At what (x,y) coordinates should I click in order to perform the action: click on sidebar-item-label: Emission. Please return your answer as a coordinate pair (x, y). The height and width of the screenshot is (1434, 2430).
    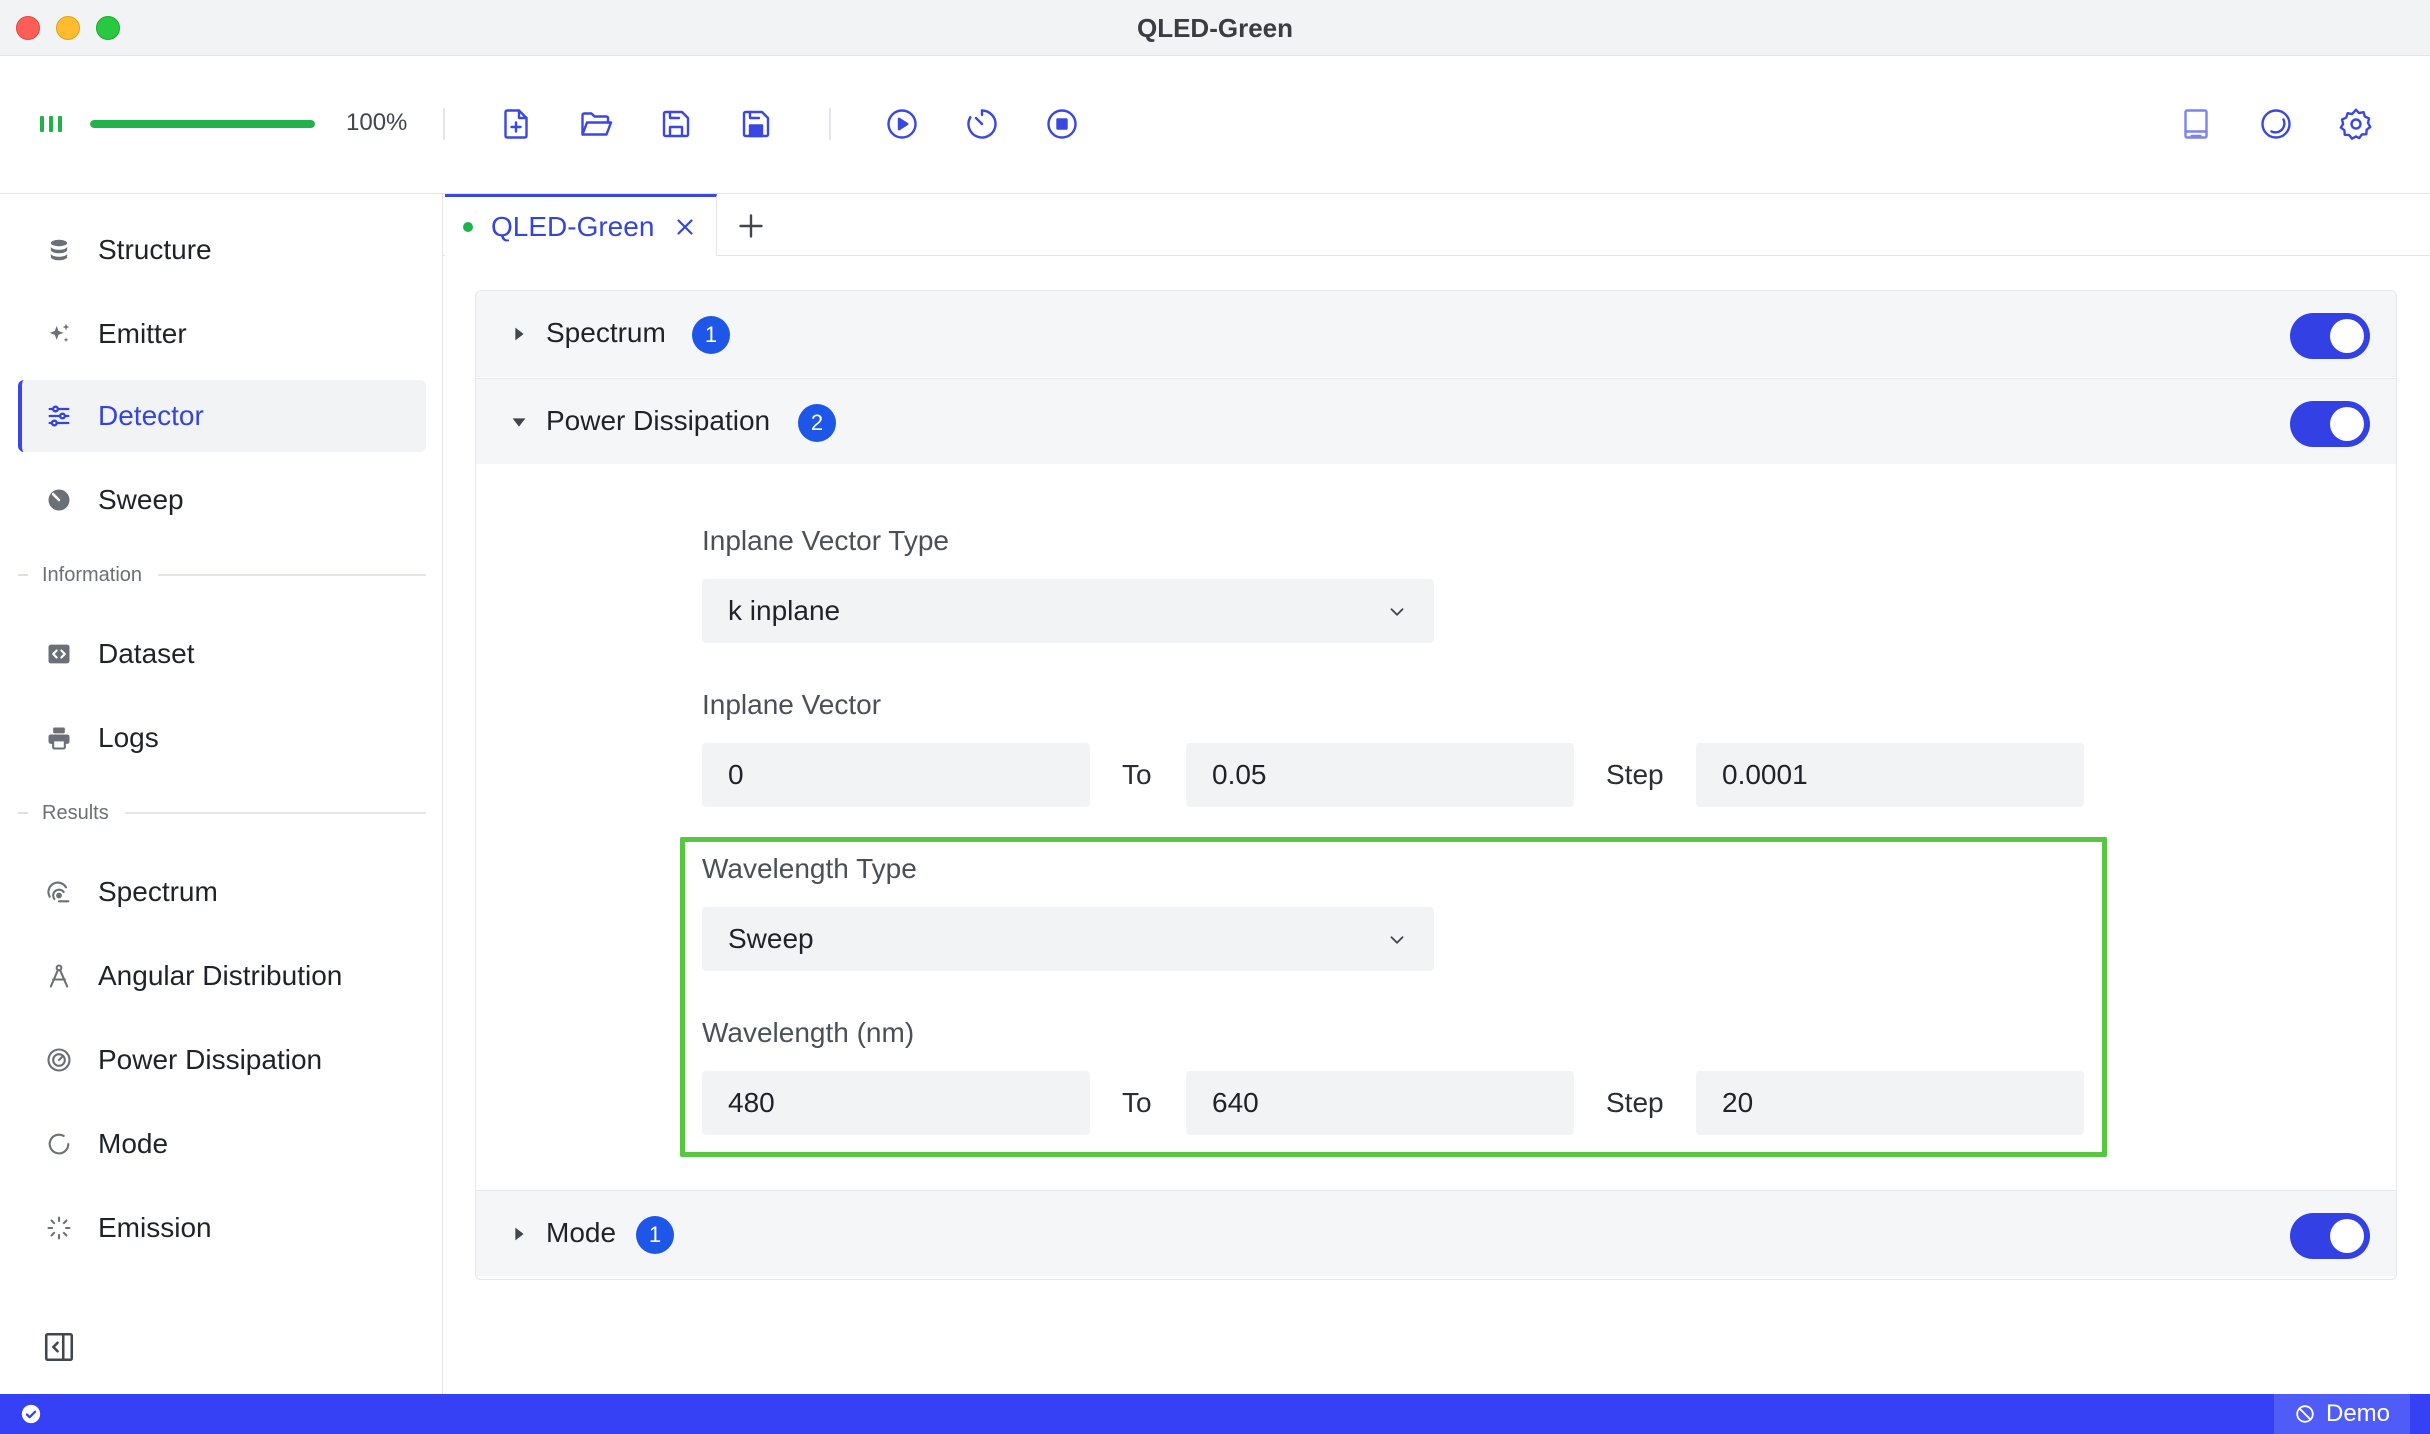
    Looking at the image, I should click on (155, 1227).